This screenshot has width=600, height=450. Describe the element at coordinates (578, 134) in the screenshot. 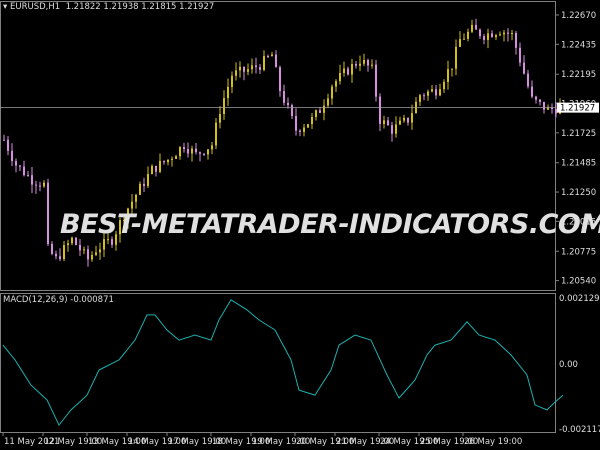

I see `price-tick-label: 1.21725` at that location.